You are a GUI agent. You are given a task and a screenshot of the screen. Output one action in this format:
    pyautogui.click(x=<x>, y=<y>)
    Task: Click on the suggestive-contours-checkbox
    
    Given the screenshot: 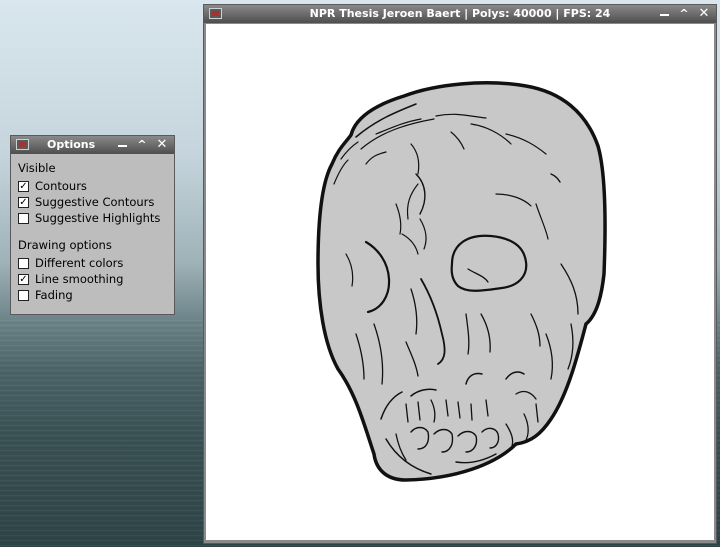 What is the action you would take?
    pyautogui.click(x=23, y=202)
    